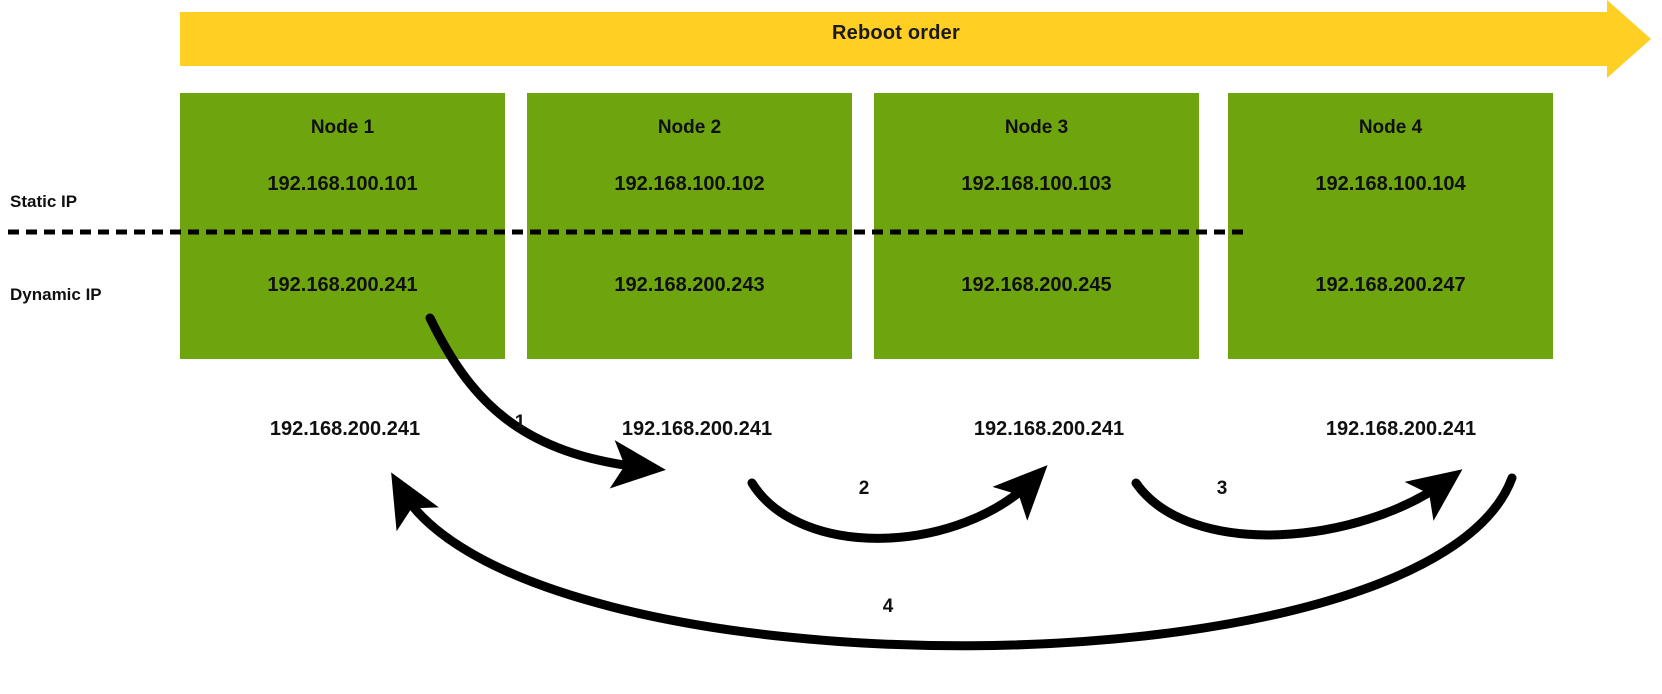 Image resolution: width=1662 pixels, height=694 pixels. I want to click on node-title: Node 3, so click(1036, 127).